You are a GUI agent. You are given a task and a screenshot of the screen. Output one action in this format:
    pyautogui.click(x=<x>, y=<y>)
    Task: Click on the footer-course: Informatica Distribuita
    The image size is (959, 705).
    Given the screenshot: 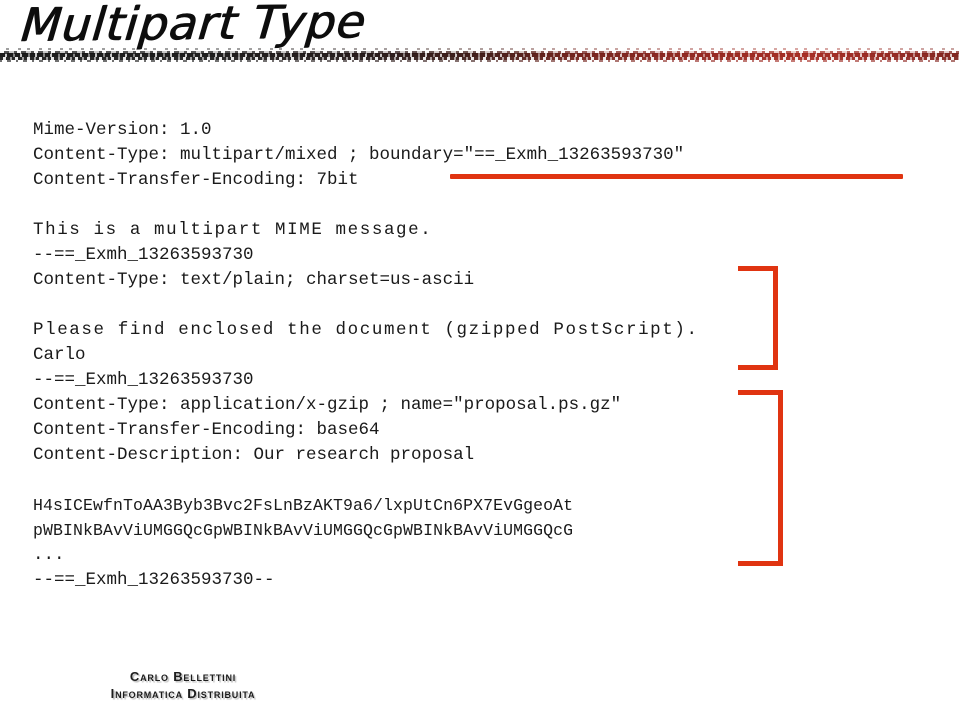 What is the action you would take?
    pyautogui.click(x=183, y=693)
    